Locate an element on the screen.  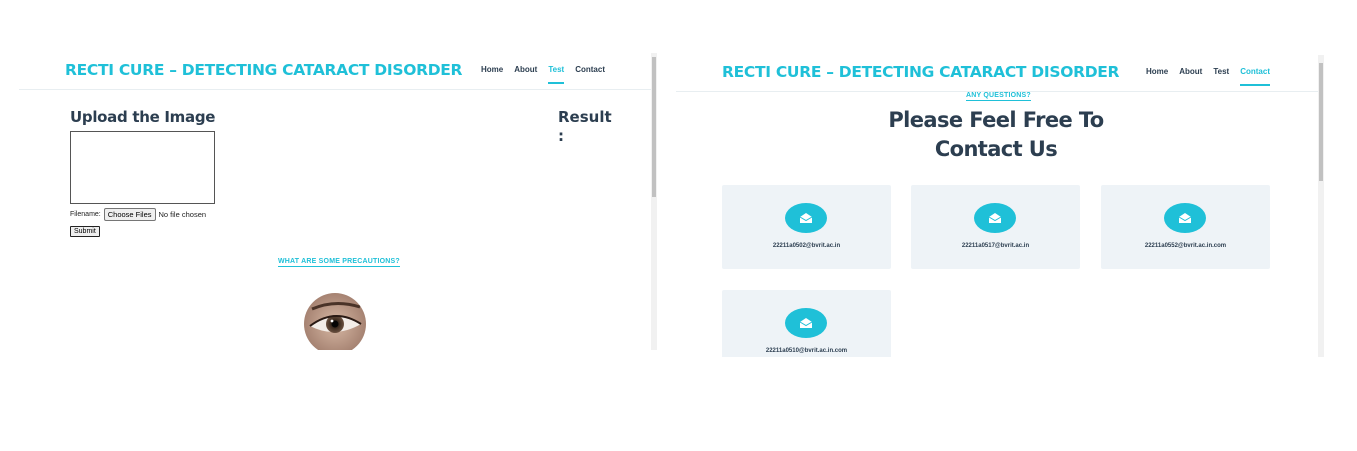
contact-card: 22211a0502@bvrit.ac.in is located at coordinates (806, 227).